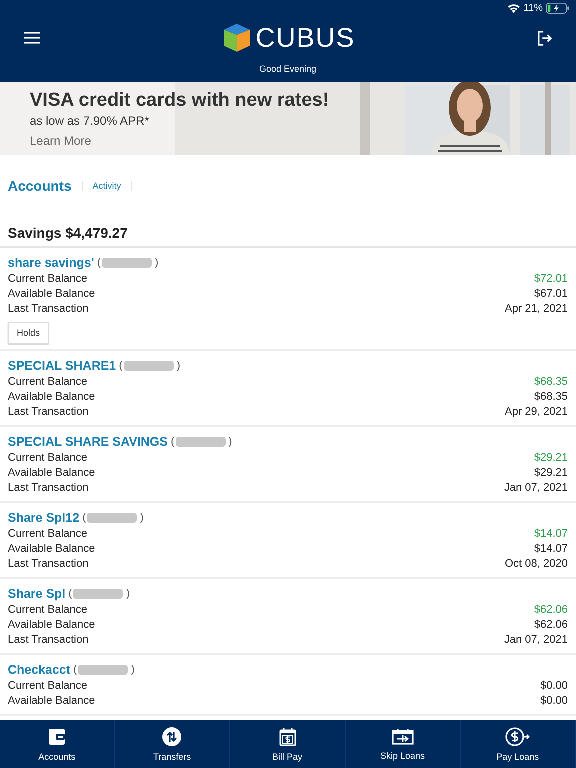 Image resolution: width=576 pixels, height=768 pixels. Describe the element at coordinates (536, 564) in the screenshot. I see `balance-value: Oct 08, 2020` at that location.